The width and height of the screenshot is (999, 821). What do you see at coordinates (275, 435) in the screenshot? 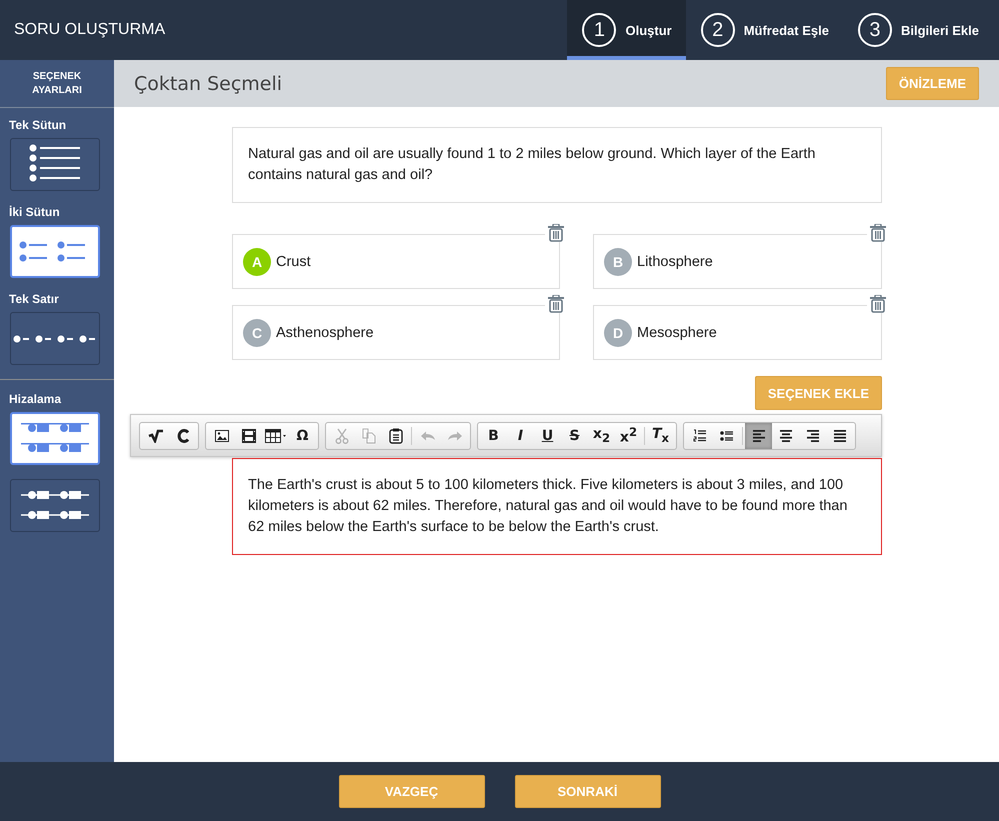
I see `table-icon` at bounding box center [275, 435].